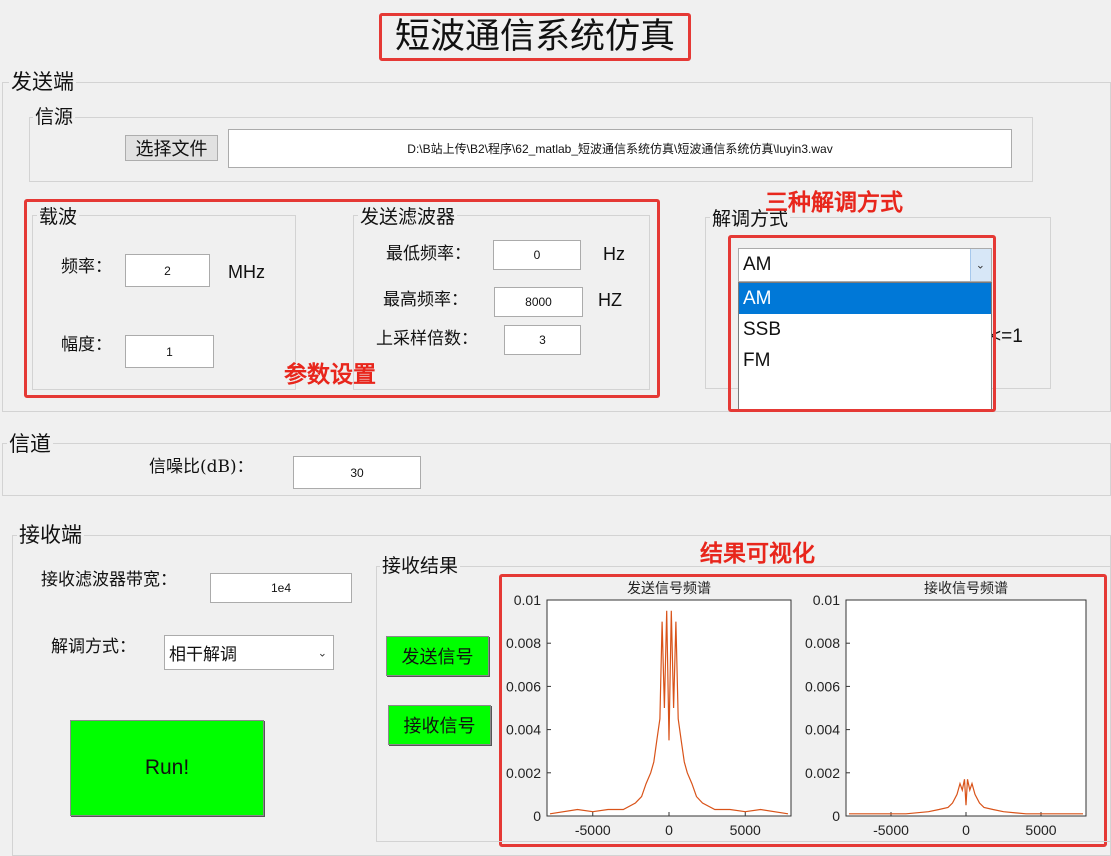 This screenshot has height=856, width=1111. What do you see at coordinates (425, 300) in the screenshot?
I see `max-freq-label: 最高频率：` at bounding box center [425, 300].